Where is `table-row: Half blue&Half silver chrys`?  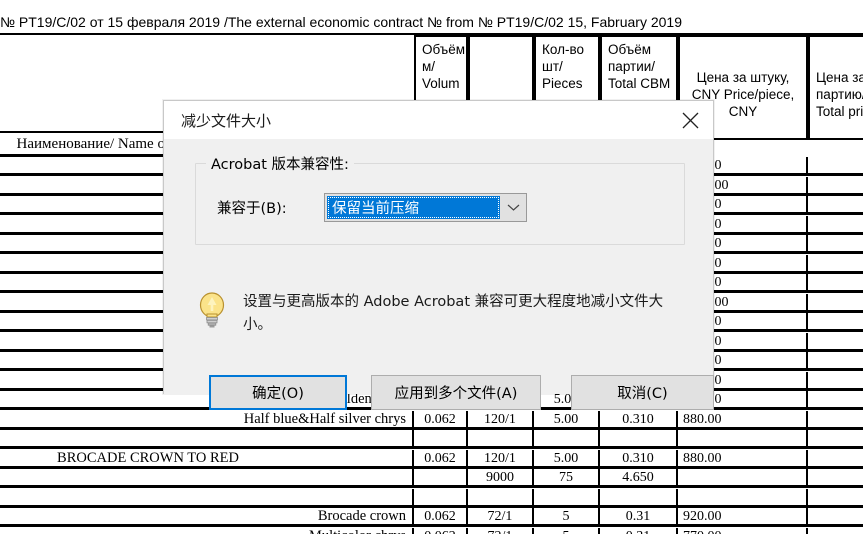 table-row: Half blue&Half silver chrys is located at coordinates (207, 420).